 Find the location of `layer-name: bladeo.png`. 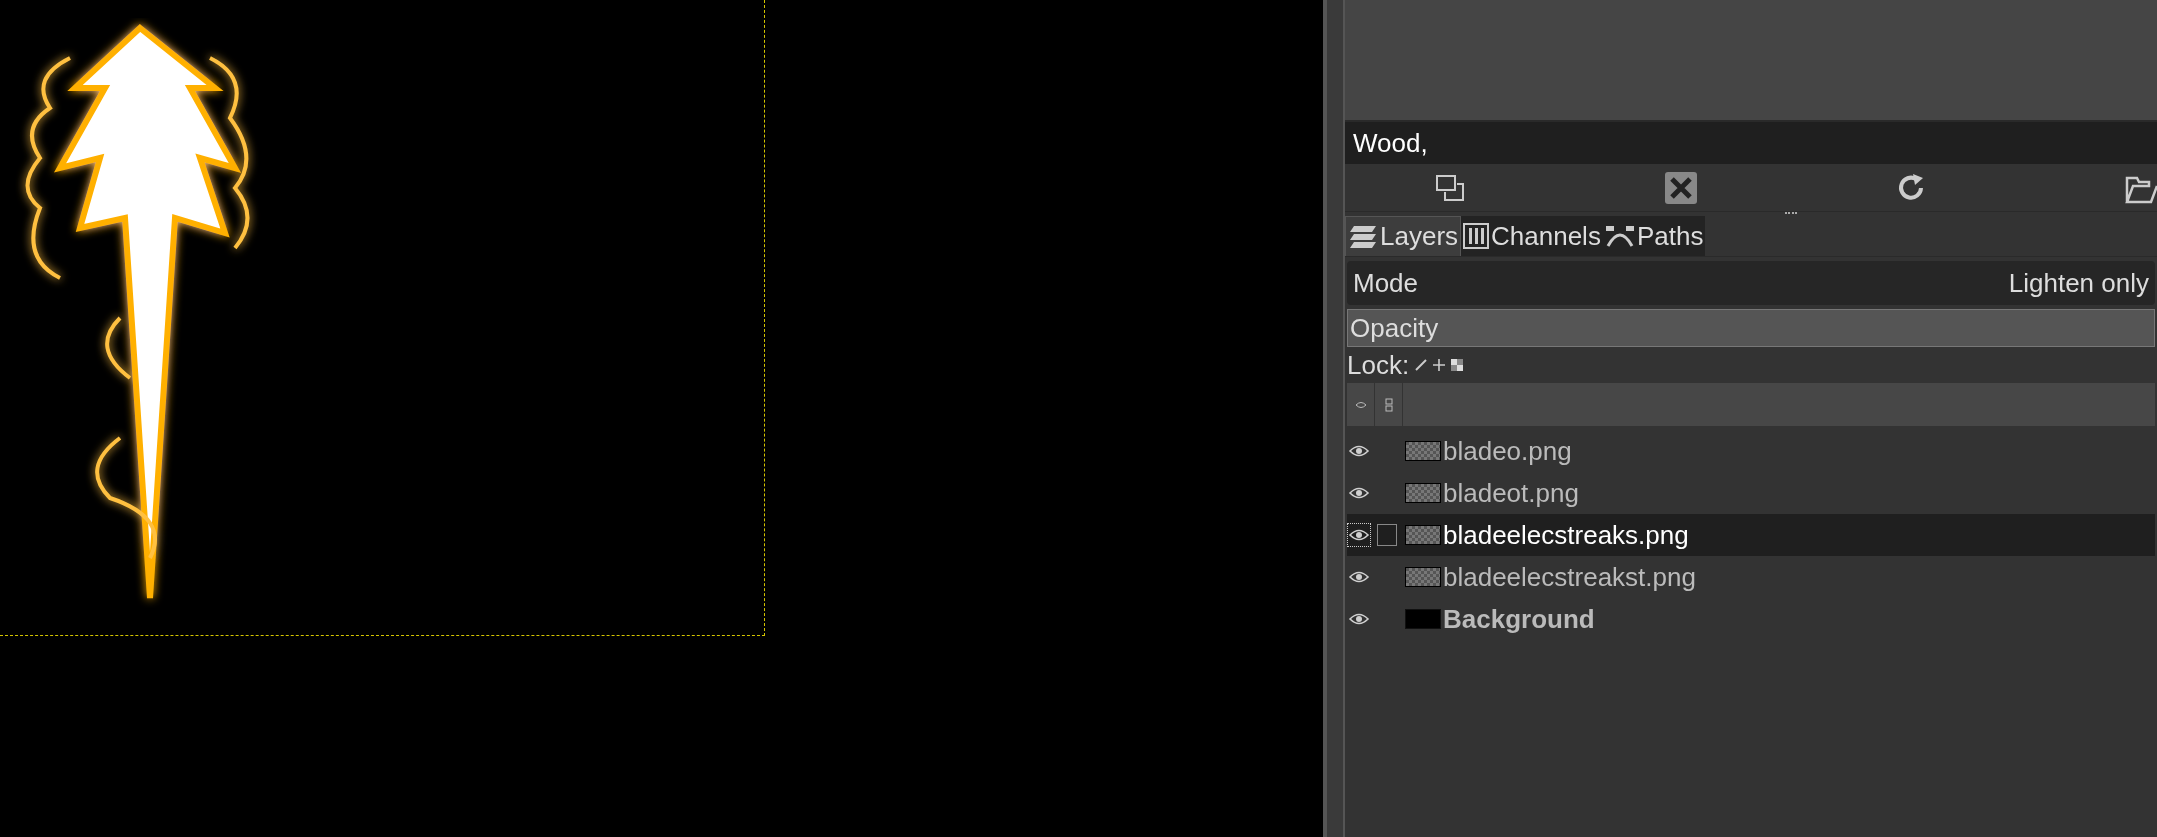

layer-name: bladeo.png is located at coordinates (1507, 451).